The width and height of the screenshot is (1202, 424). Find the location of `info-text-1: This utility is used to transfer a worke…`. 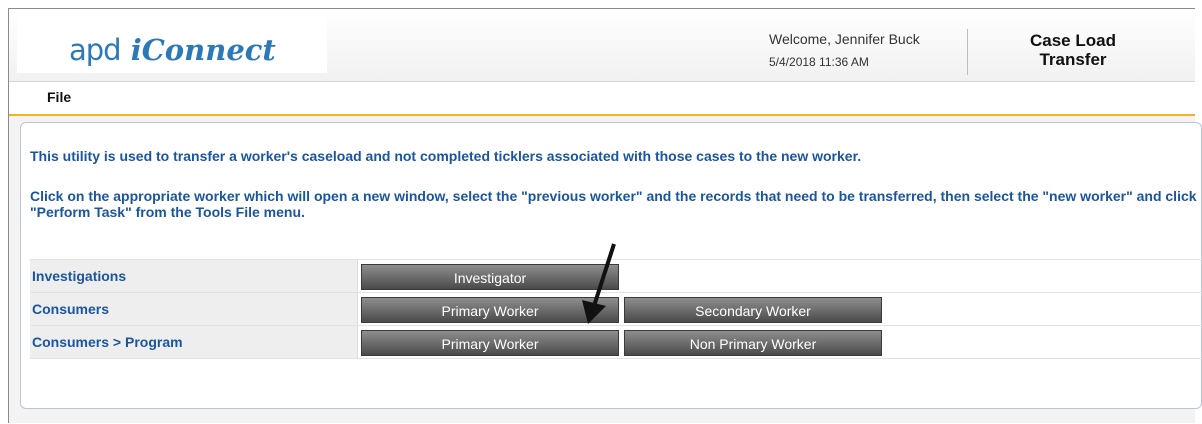

info-text-1: This utility is used to transfer a worke… is located at coordinates (446, 156).